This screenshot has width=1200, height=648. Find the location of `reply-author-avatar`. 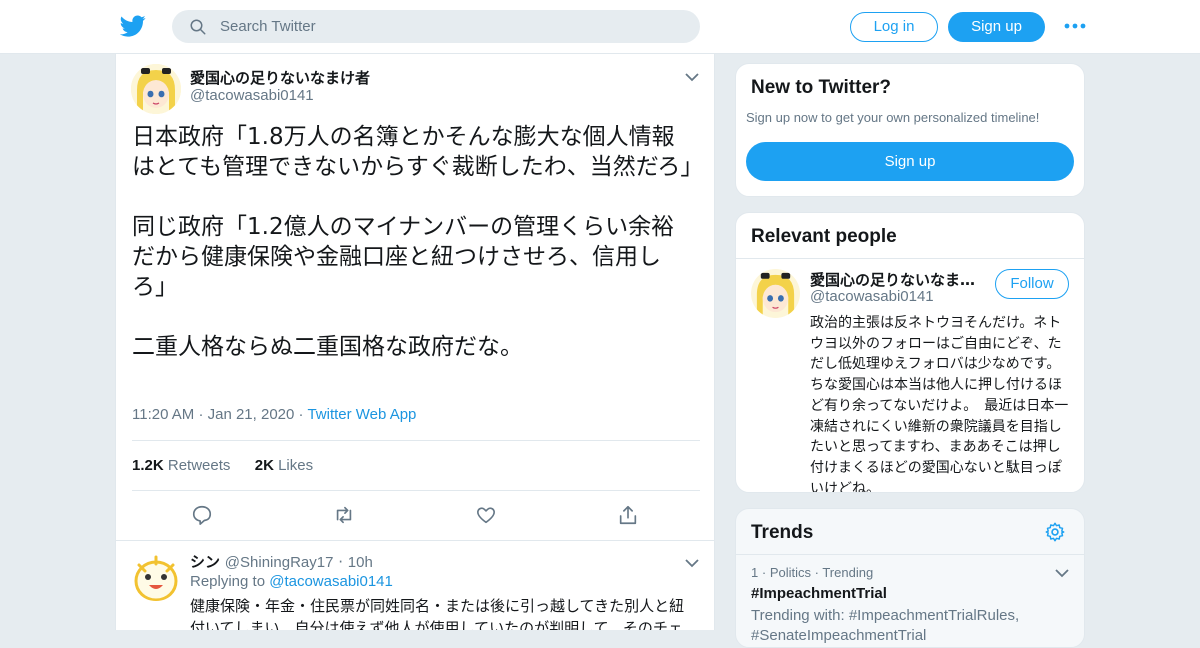

reply-author-avatar is located at coordinates (156, 576).